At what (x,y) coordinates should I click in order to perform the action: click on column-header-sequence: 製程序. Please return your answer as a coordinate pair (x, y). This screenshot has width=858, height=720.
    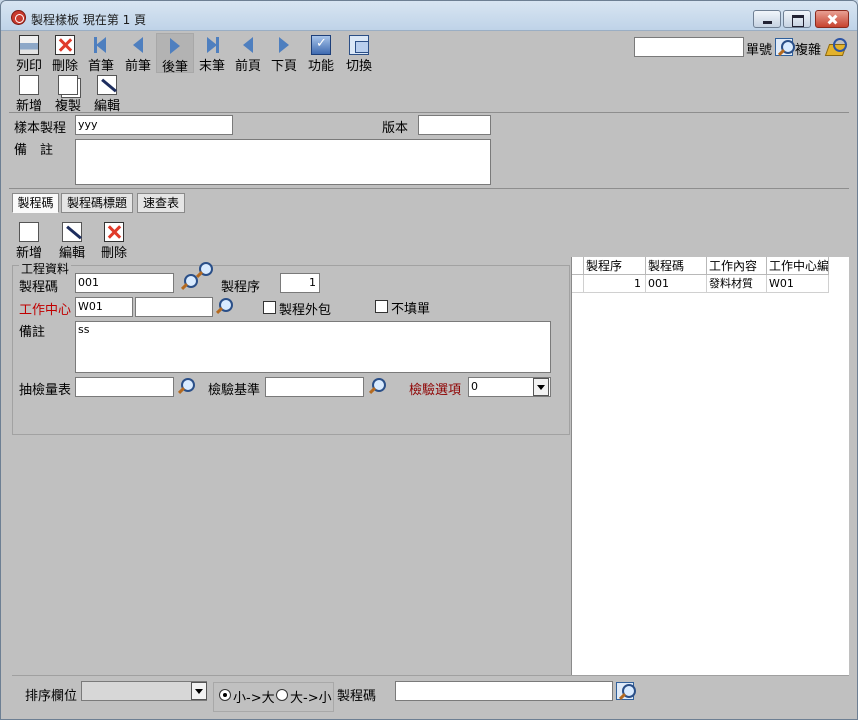
    Looking at the image, I should click on (615, 266).